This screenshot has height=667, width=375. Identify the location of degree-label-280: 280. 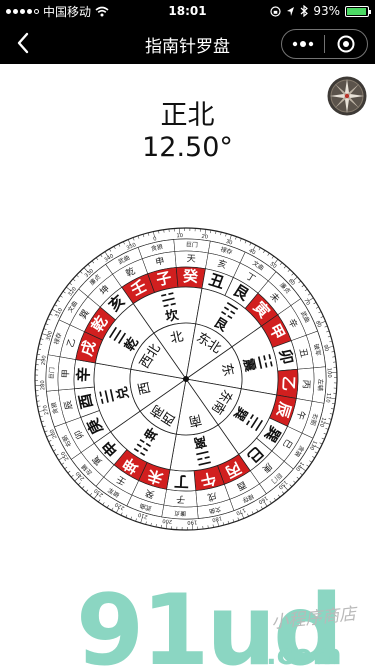
(43, 385).